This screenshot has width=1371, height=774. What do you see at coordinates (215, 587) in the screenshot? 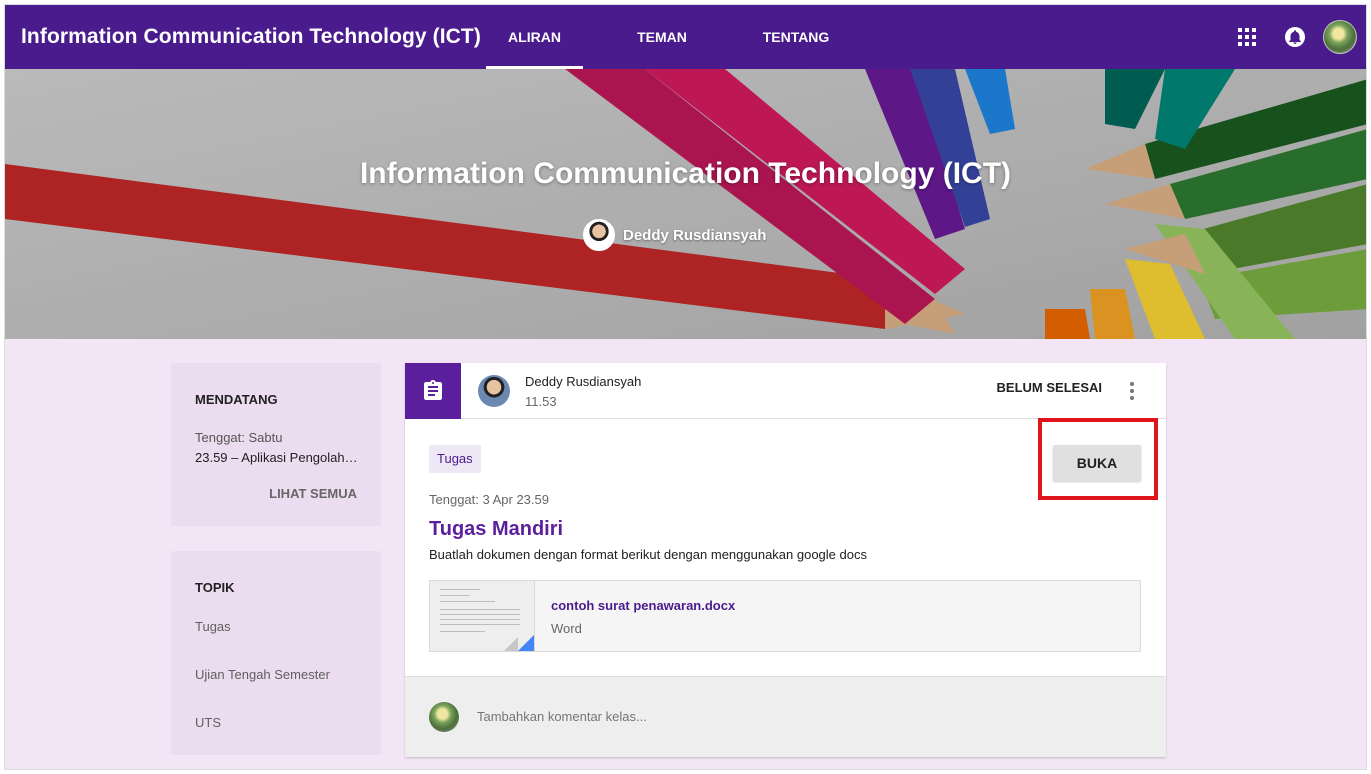
I see `topics-heading: TOPIK` at bounding box center [215, 587].